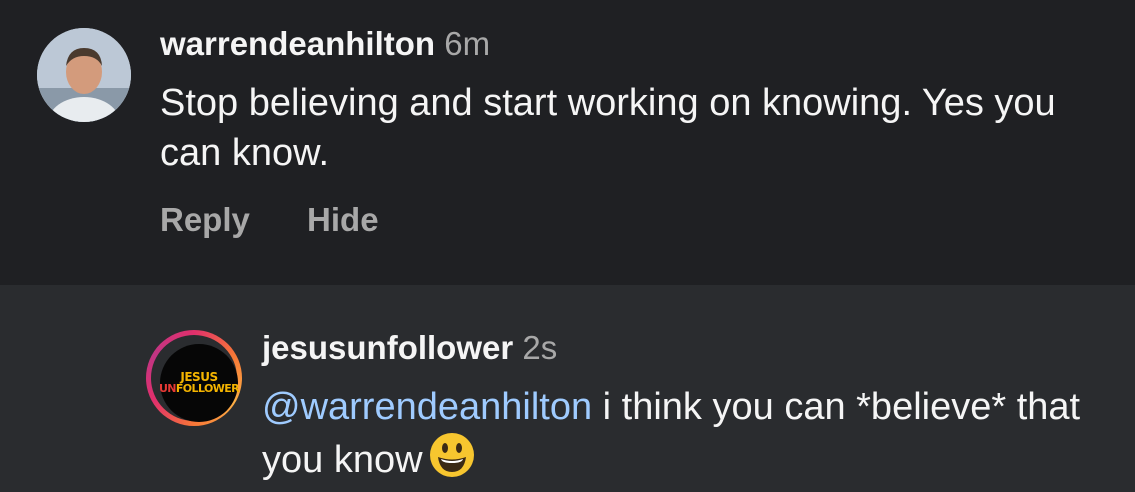  Describe the element at coordinates (269, 220) in the screenshot. I see `comment-actions: Reply Hide` at that location.